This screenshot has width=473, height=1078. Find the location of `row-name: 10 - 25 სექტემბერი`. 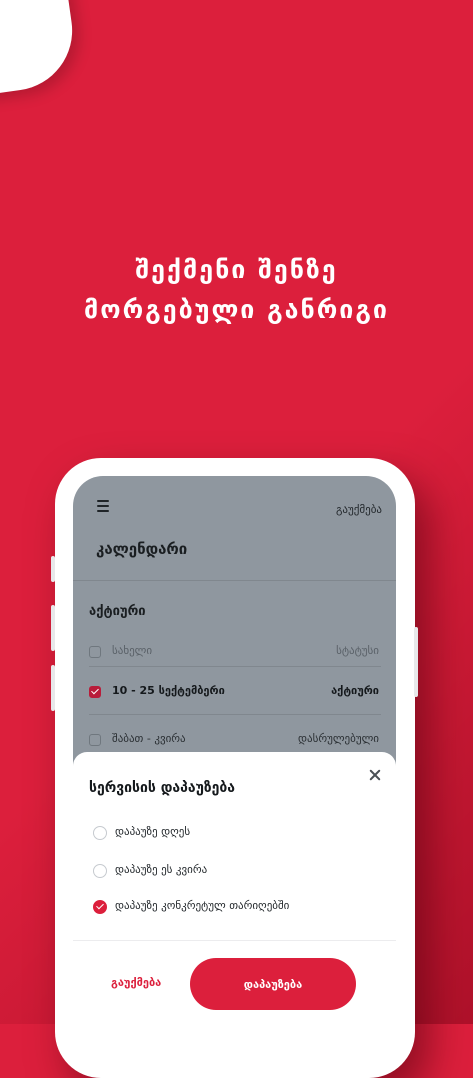

row-name: 10 - 25 სექტემბერი is located at coordinates (168, 690).